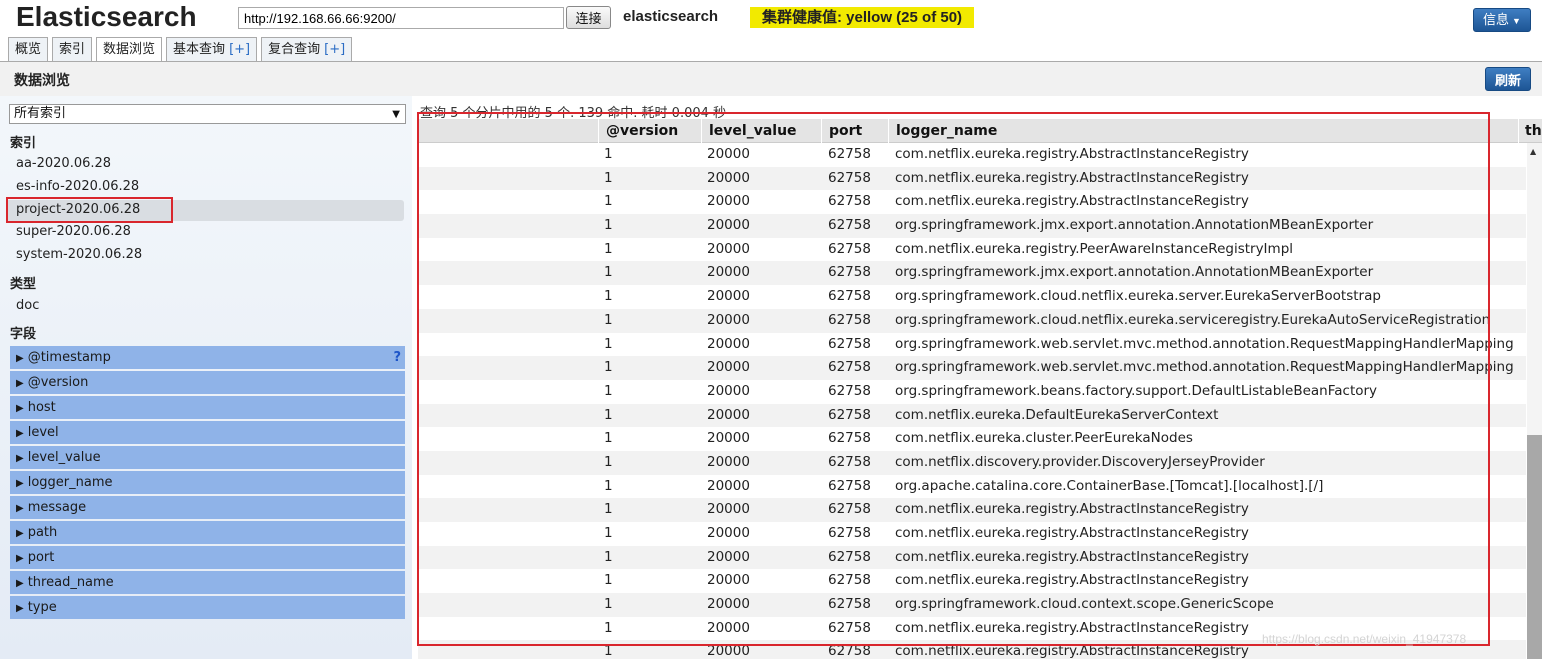 This screenshot has width=1542, height=659. What do you see at coordinates (212, 49) in the screenshot?
I see `tab-basic-query: 基本查询 [+]` at bounding box center [212, 49].